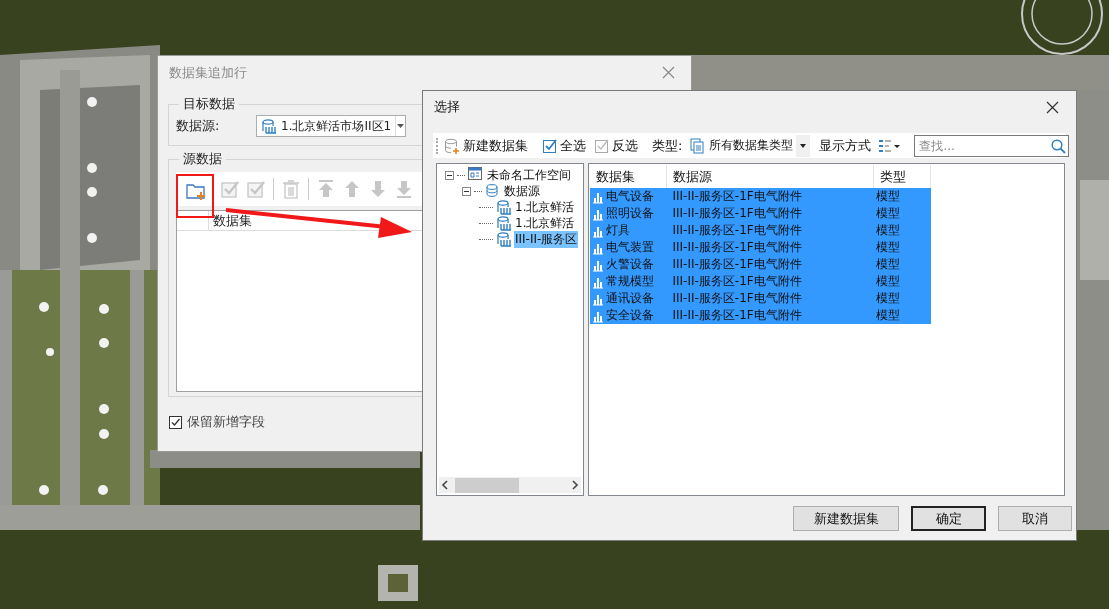  What do you see at coordinates (522, 191) in the screenshot?
I see `tree-item: 数据源` at bounding box center [522, 191].